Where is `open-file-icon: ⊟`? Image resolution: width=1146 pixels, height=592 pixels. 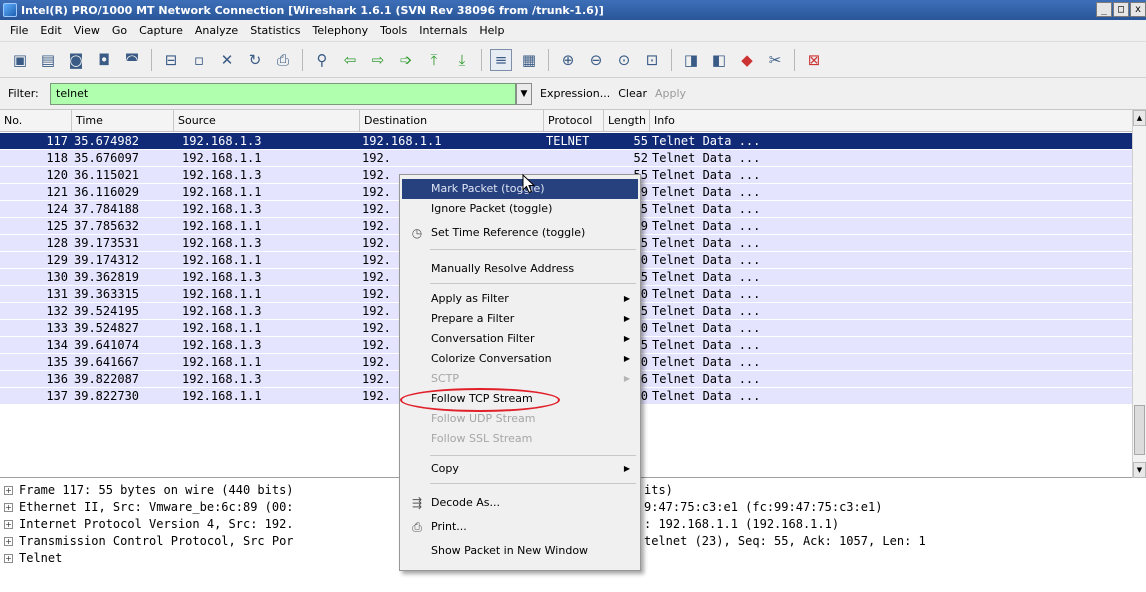
open-file-icon: ⊟ is located at coordinates (171, 60).